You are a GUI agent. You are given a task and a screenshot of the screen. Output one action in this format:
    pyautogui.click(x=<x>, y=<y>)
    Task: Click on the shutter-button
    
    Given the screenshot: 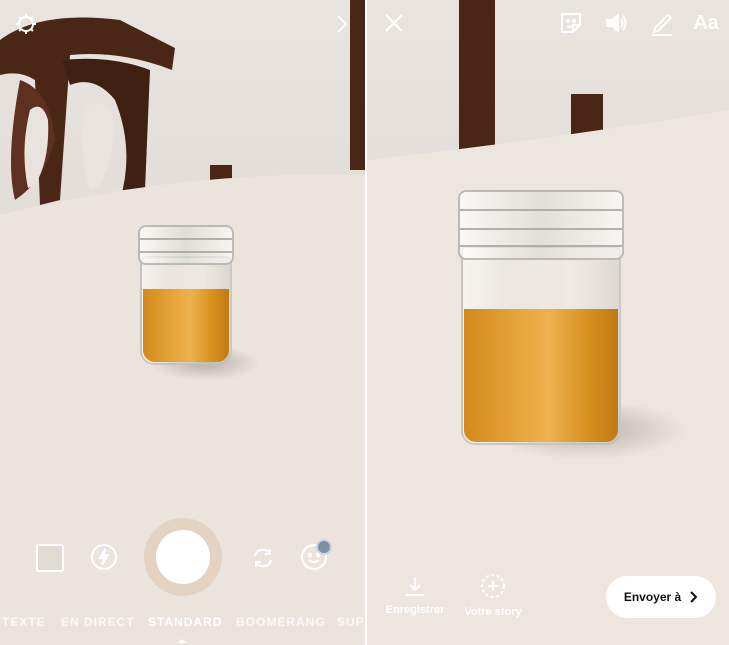 What is the action you would take?
    pyautogui.click(x=183, y=557)
    